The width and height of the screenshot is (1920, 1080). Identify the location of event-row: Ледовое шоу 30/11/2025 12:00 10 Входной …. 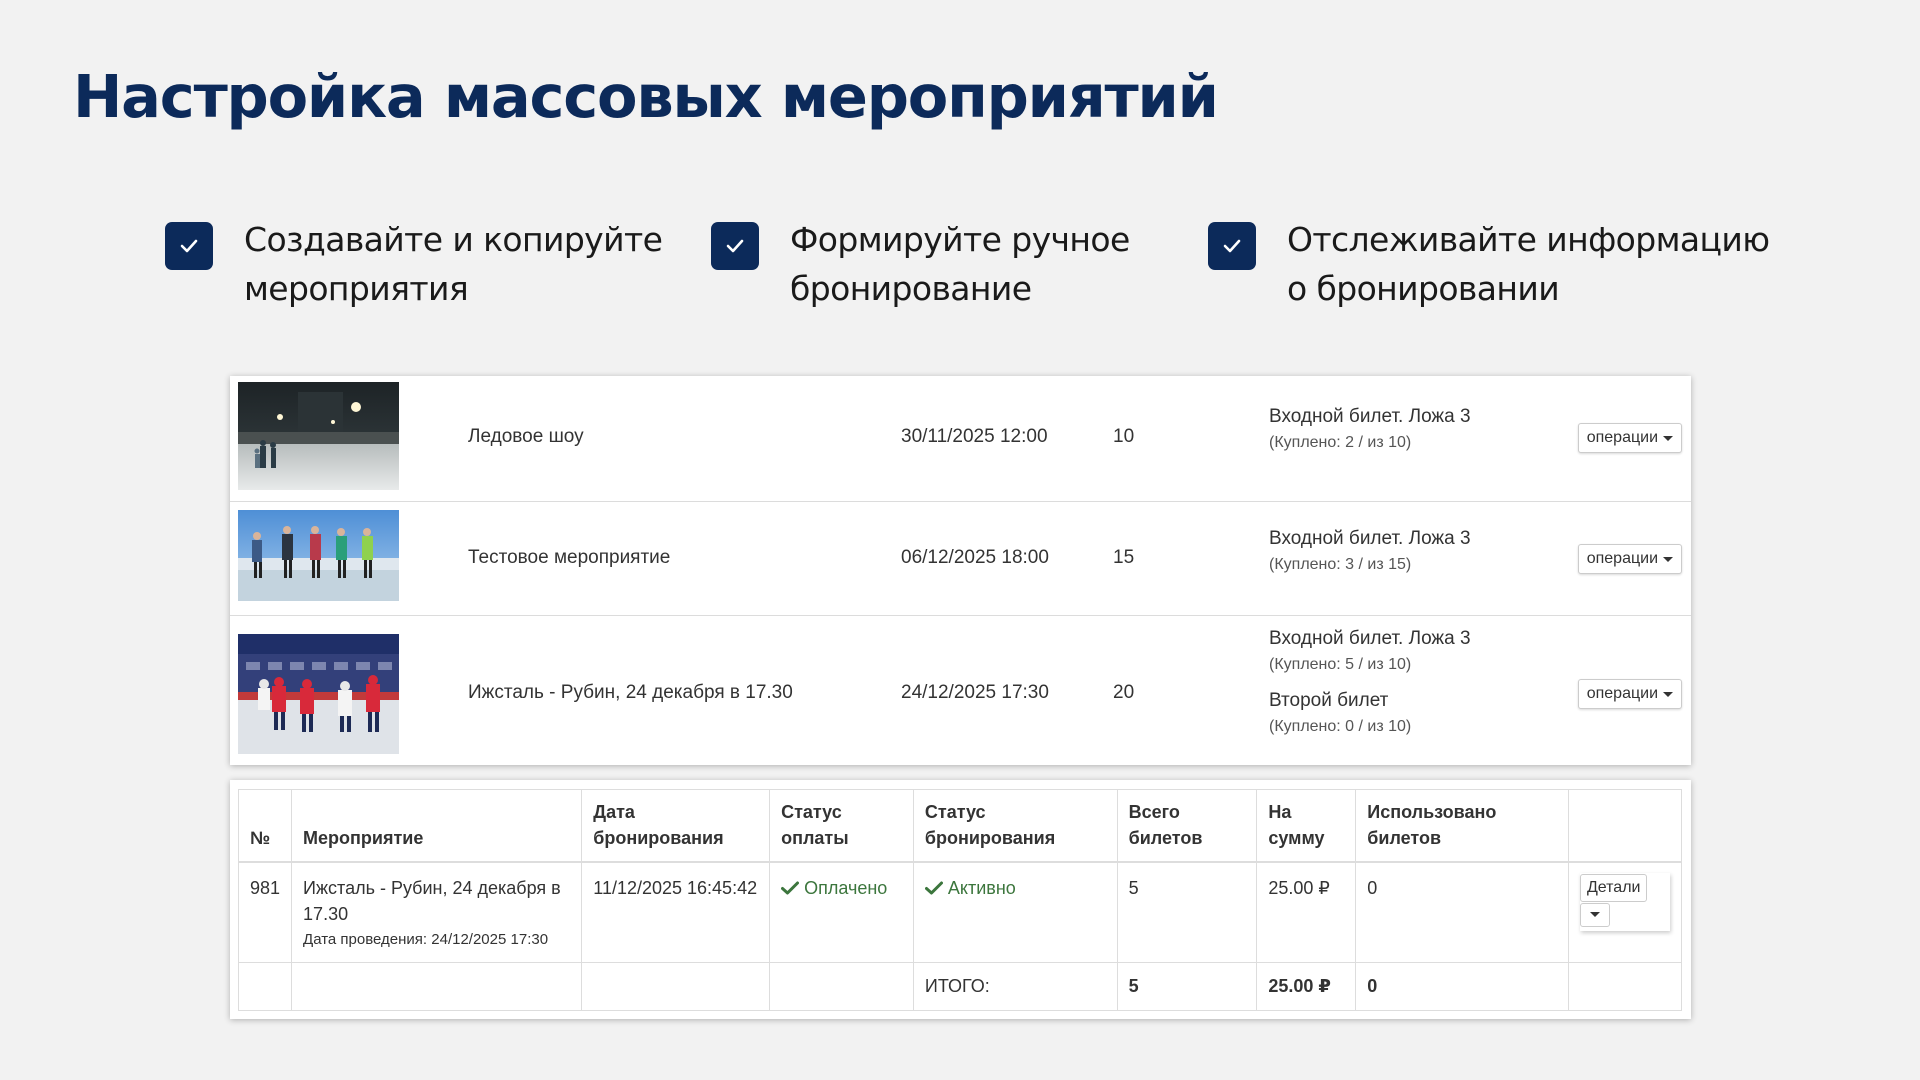
(960, 439).